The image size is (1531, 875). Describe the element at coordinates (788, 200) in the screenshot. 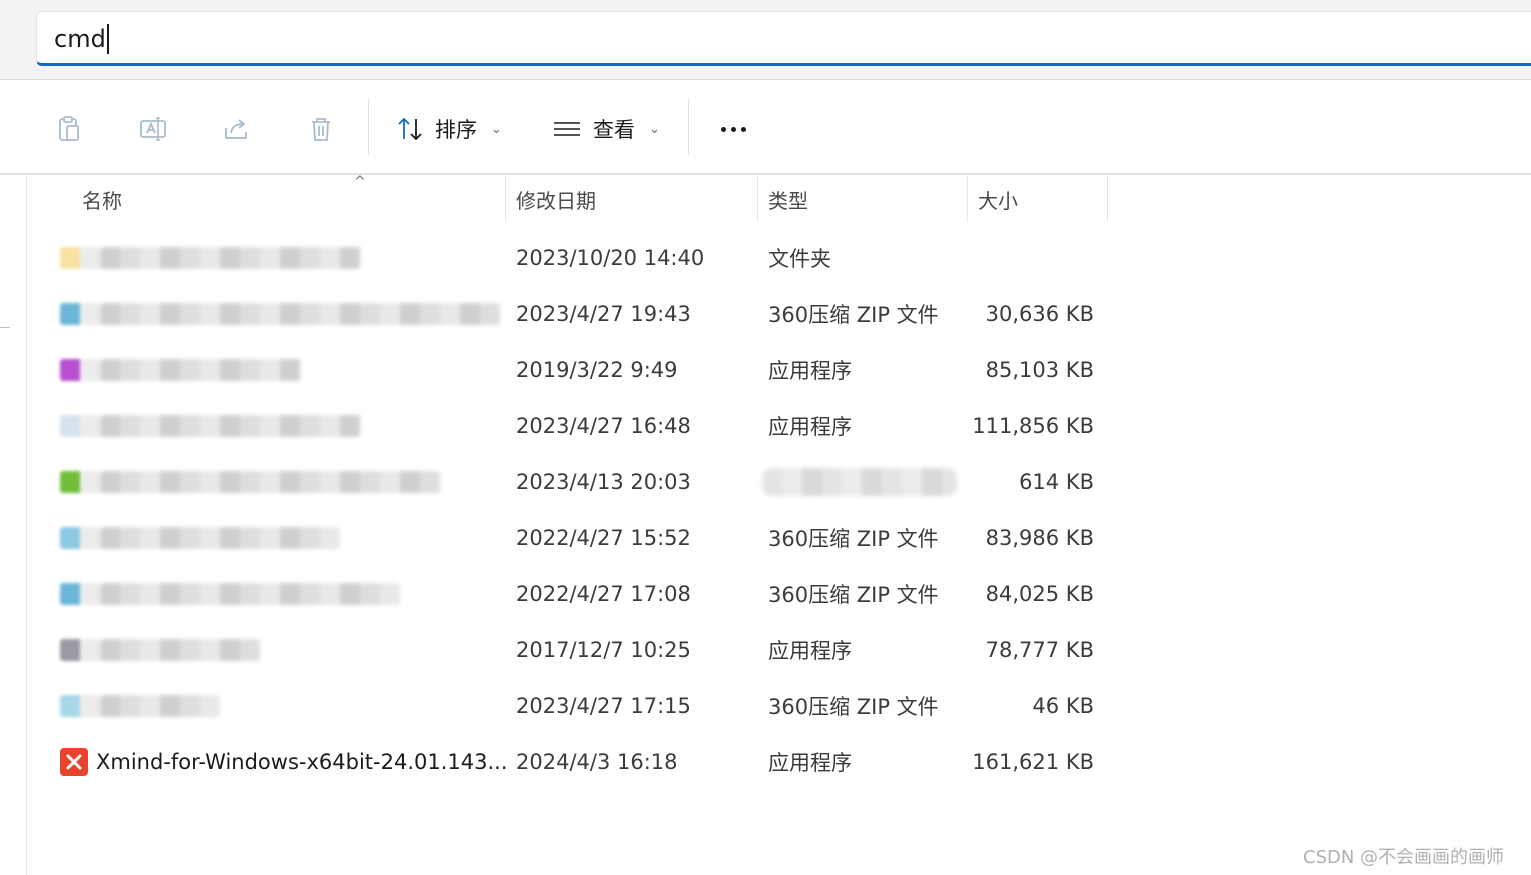

I see `column-header-type-label: 类型` at that location.